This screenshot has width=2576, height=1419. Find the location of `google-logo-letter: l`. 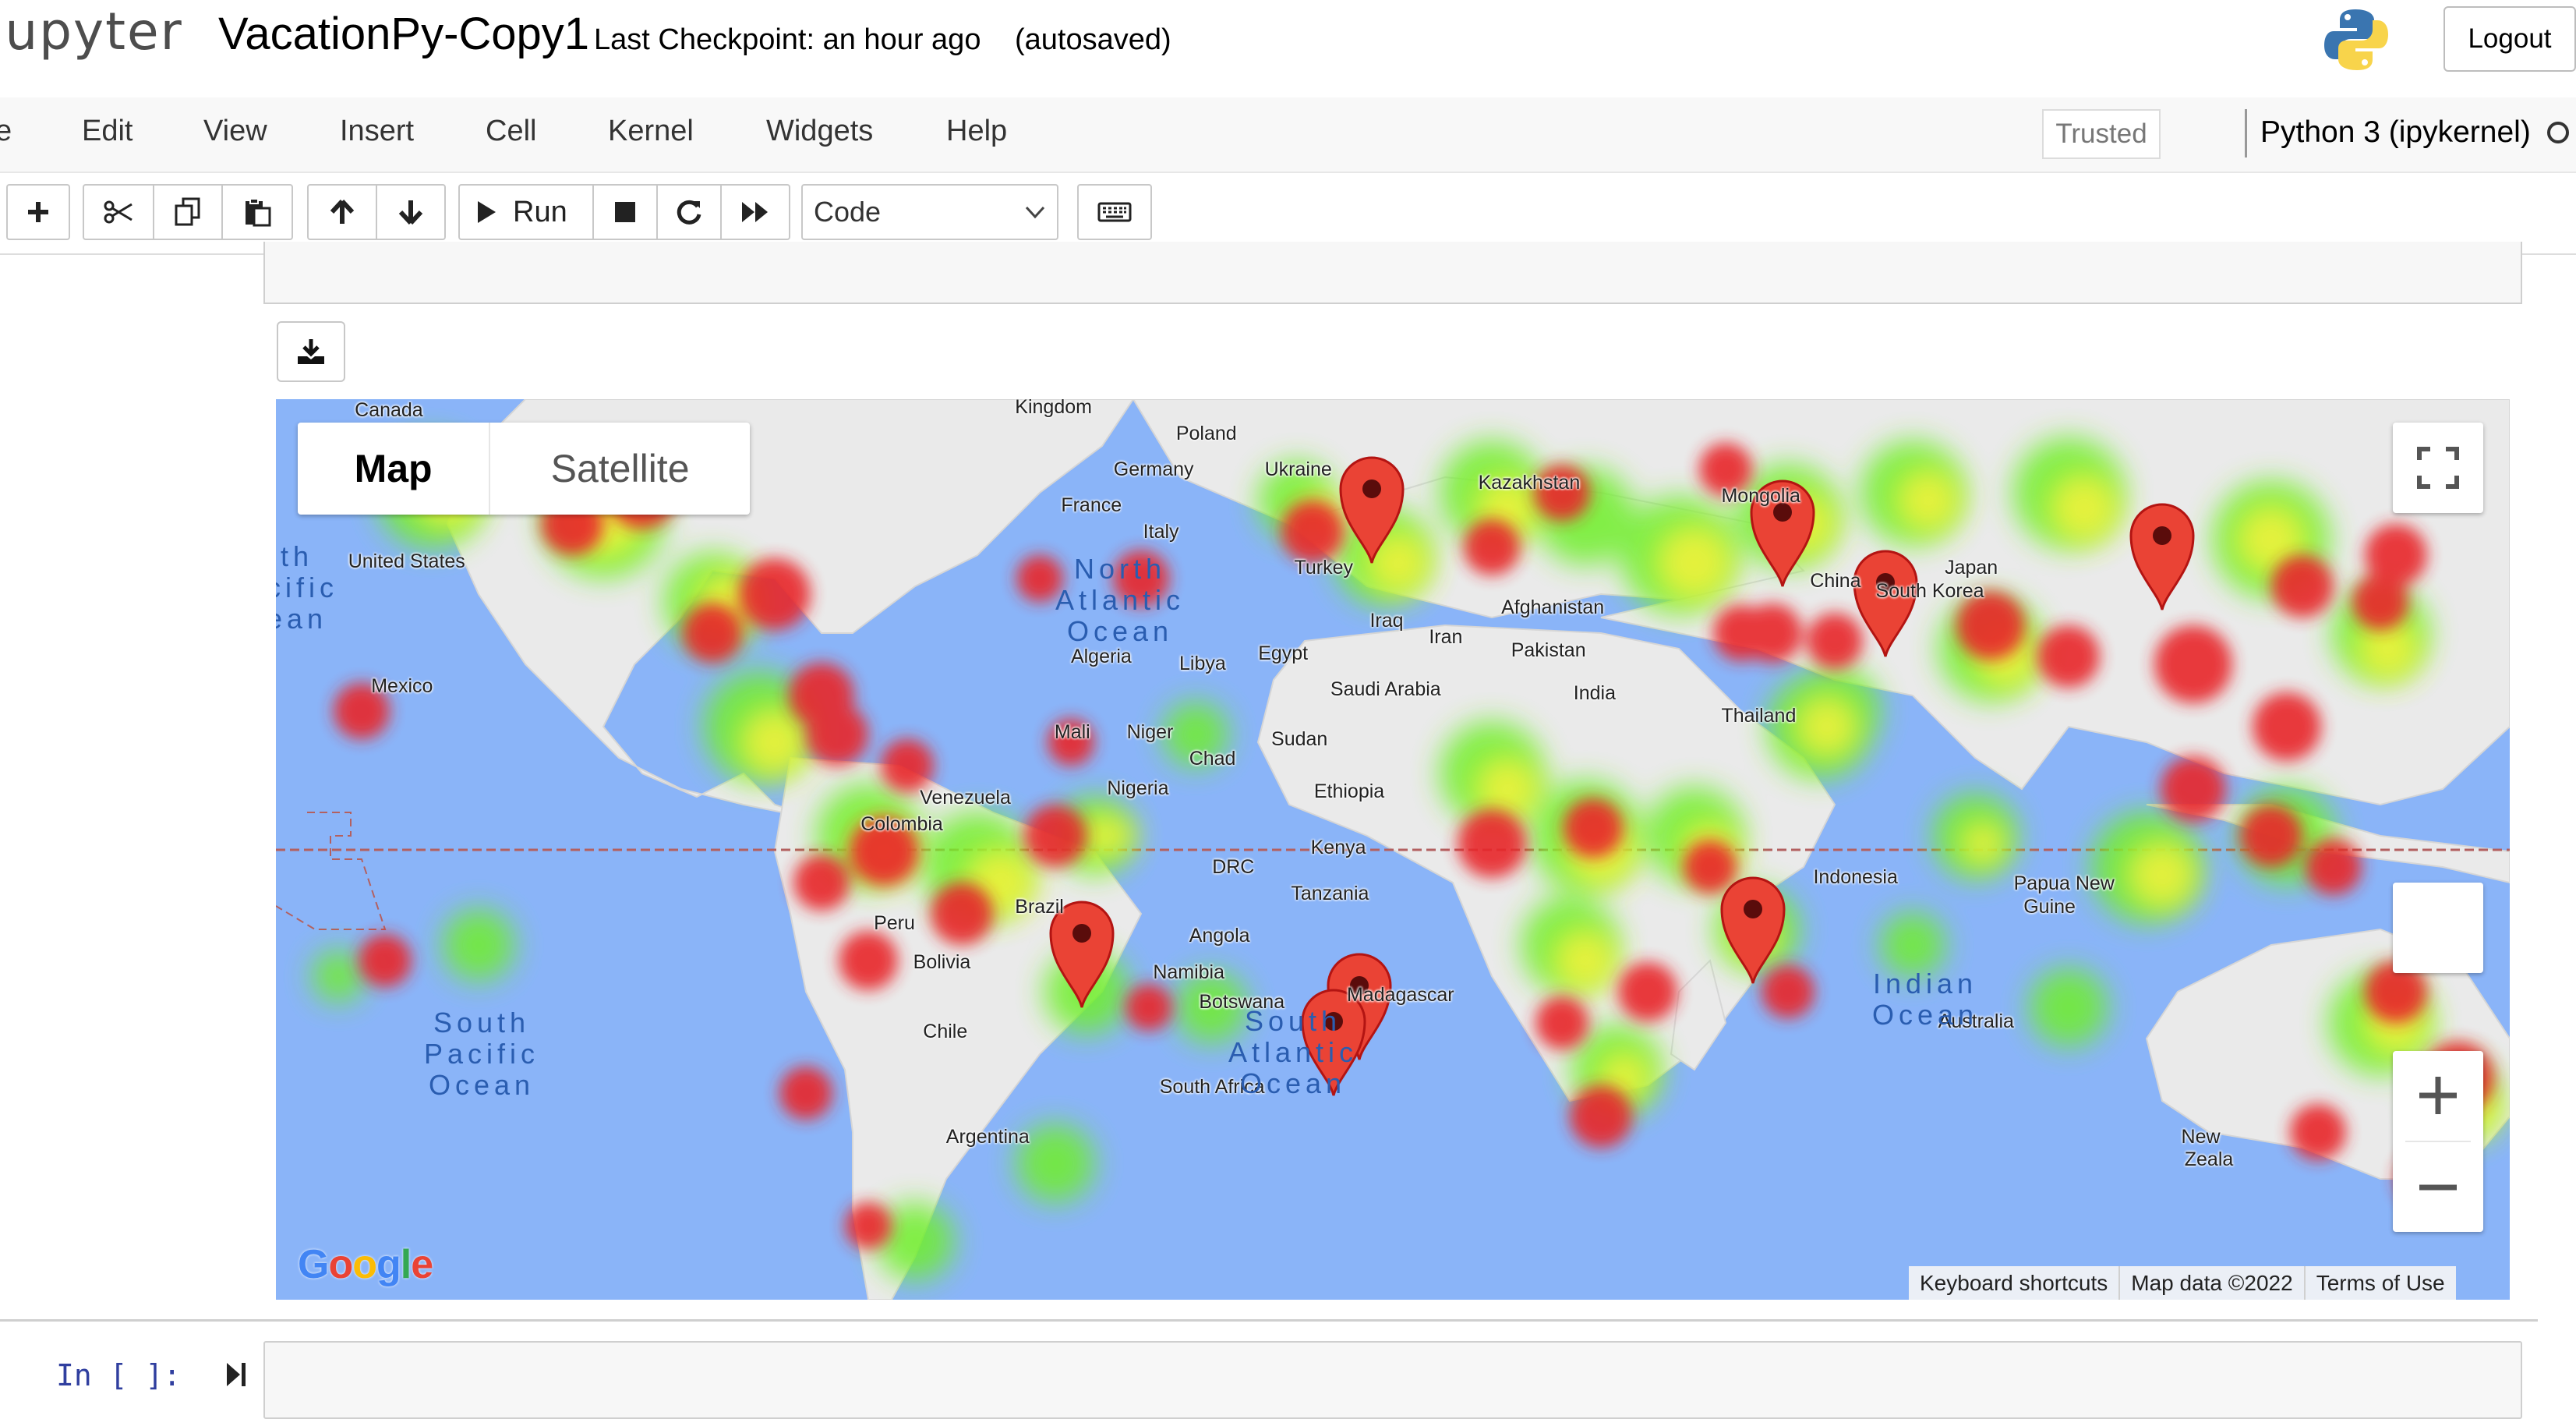

google-logo-letter: l is located at coordinates (406, 1264).